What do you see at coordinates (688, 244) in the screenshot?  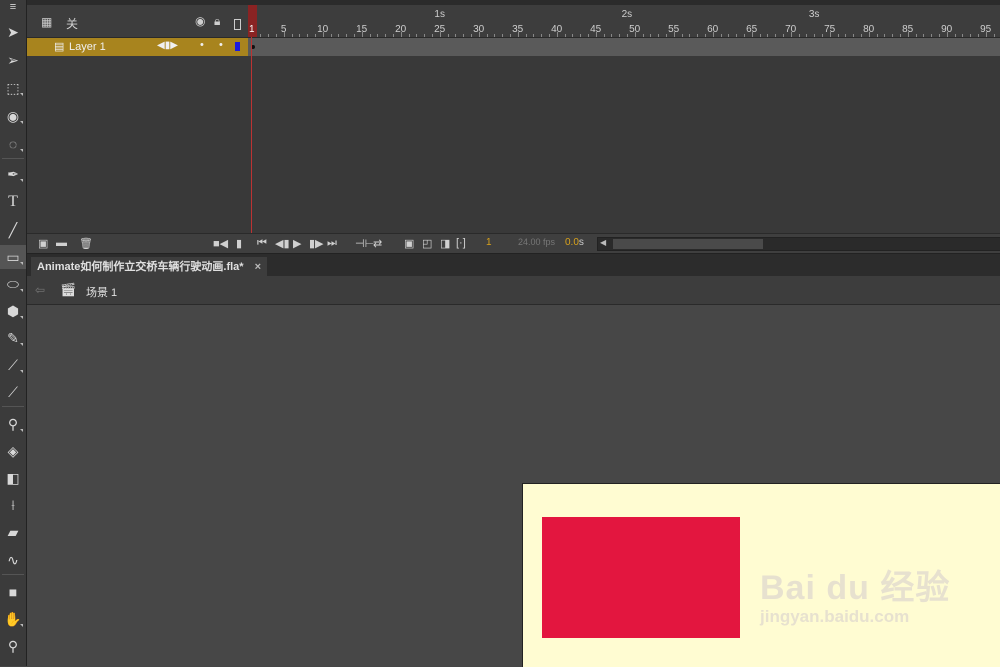 I see `scroll-thumb` at bounding box center [688, 244].